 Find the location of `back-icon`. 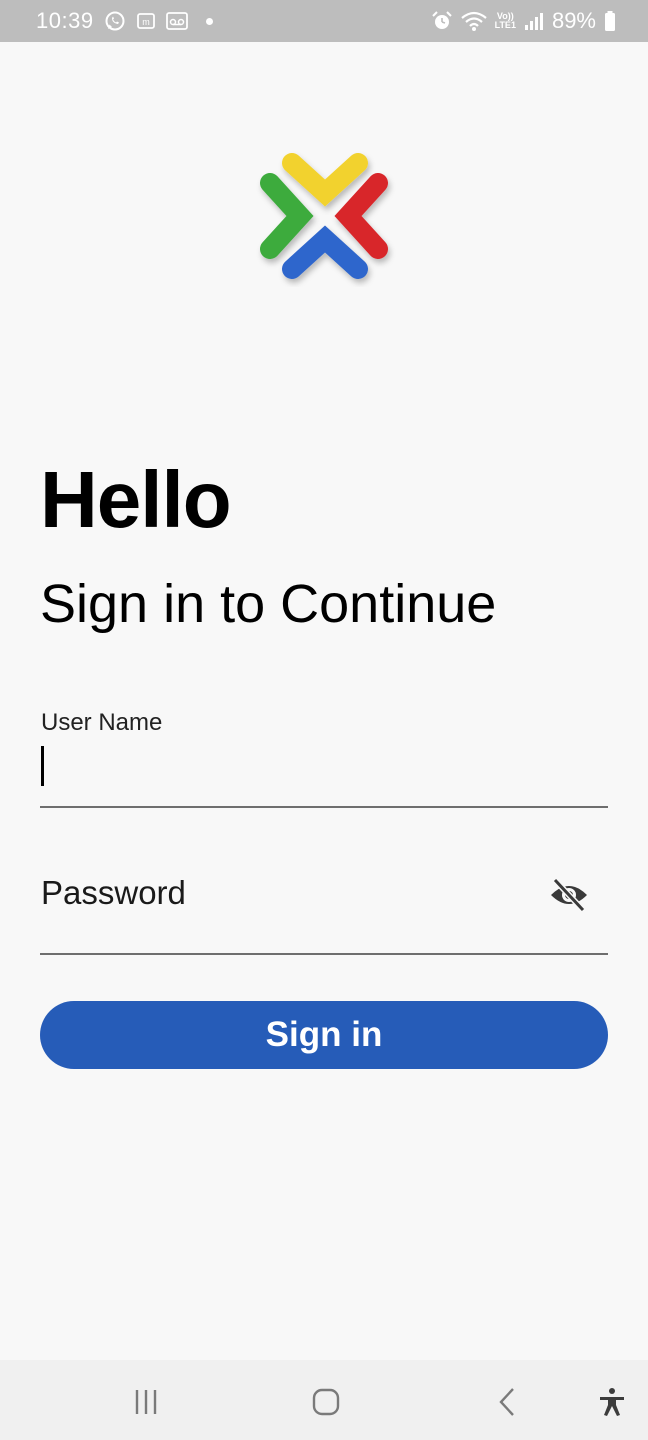

back-icon is located at coordinates (508, 1402).